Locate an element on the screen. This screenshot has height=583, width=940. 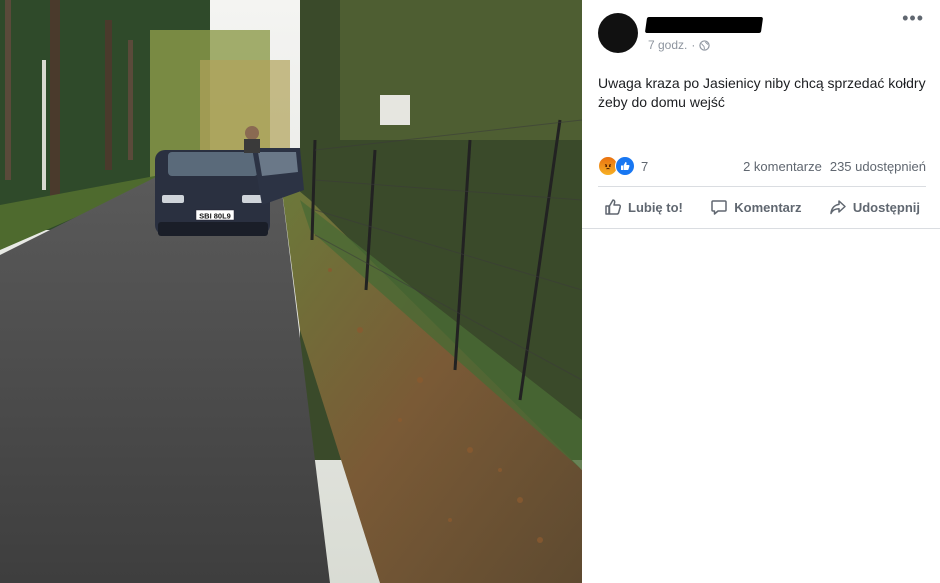
comment-button: Komentarz is located at coordinates (755, 207).